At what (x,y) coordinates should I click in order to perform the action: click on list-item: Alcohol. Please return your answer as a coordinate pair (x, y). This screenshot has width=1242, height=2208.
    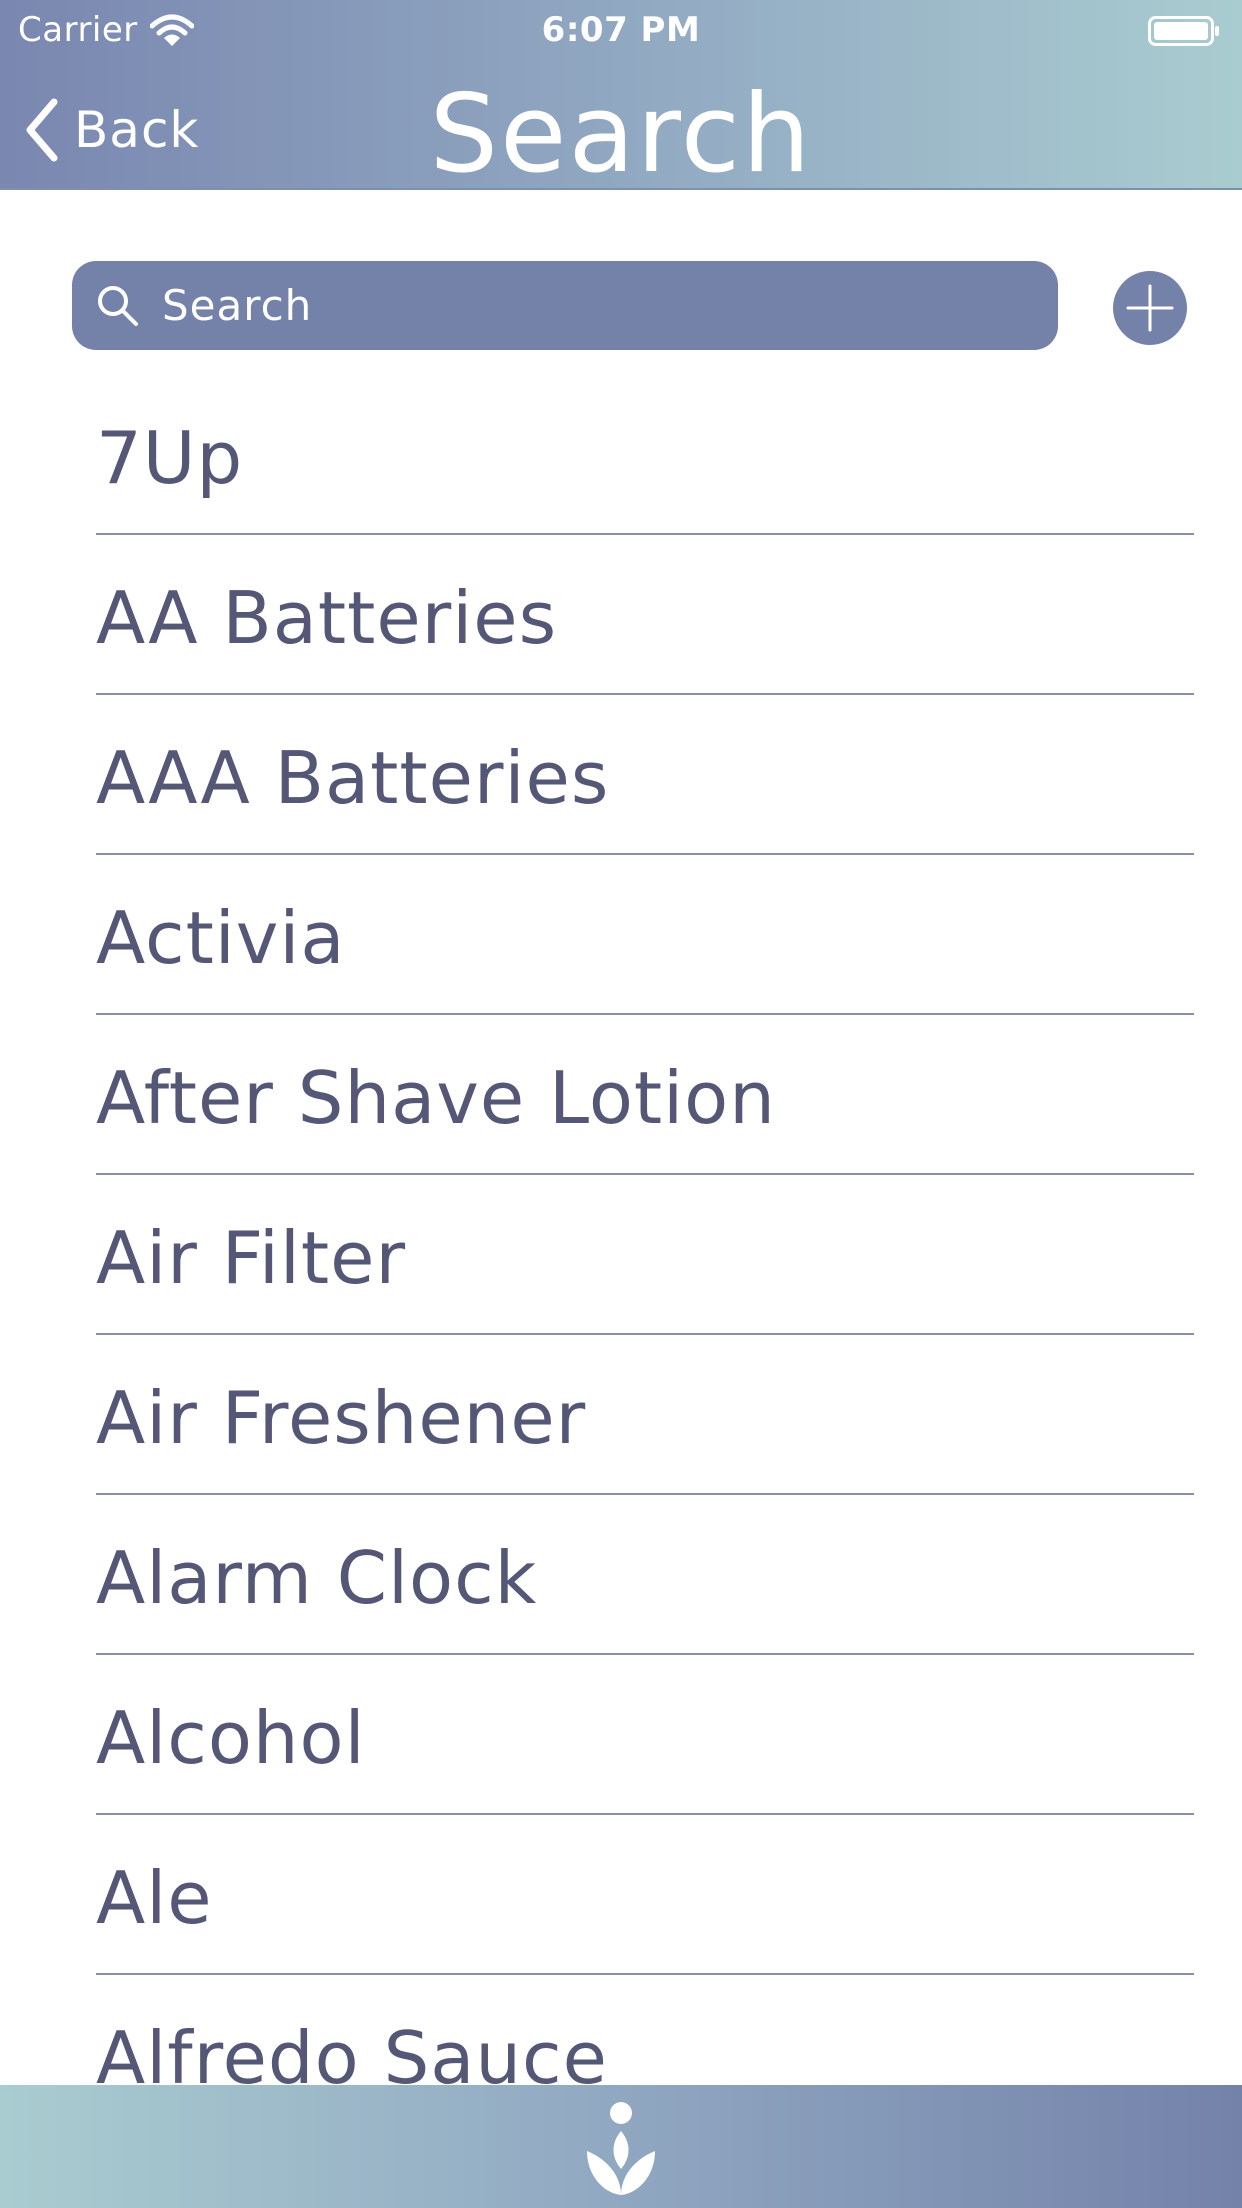
    Looking at the image, I should click on (645, 1735).